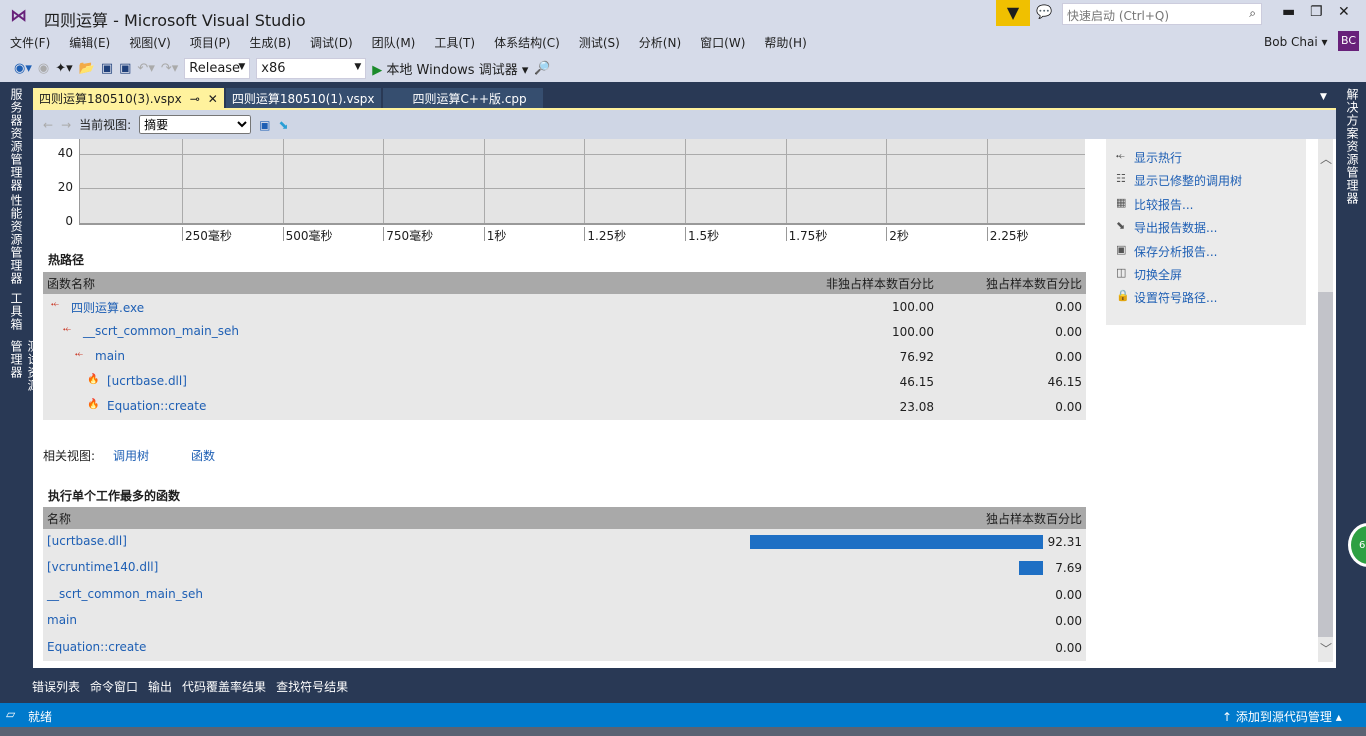  What do you see at coordinates (195, 99) in the screenshot?
I see `pin-icon: ⊸` at bounding box center [195, 99].